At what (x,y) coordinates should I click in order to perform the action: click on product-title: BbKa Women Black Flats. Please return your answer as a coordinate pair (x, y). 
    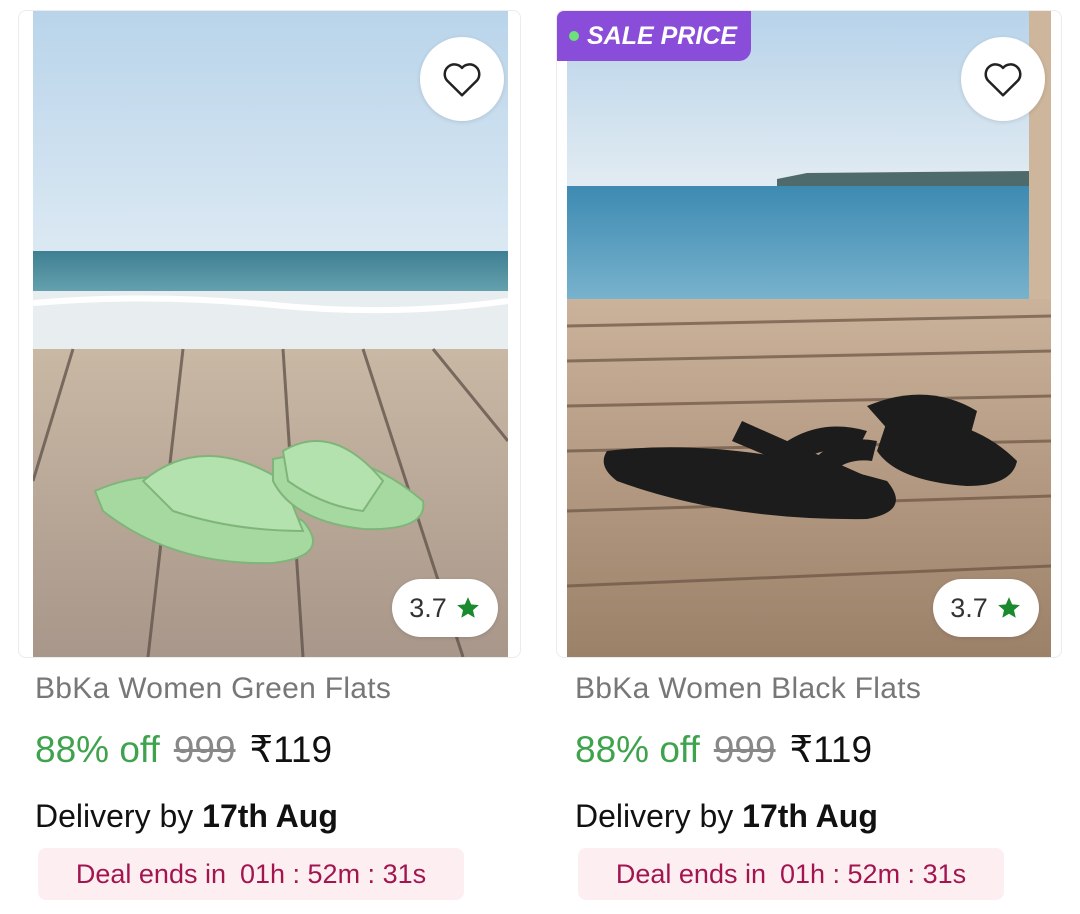
    Looking at the image, I should click on (748, 689).